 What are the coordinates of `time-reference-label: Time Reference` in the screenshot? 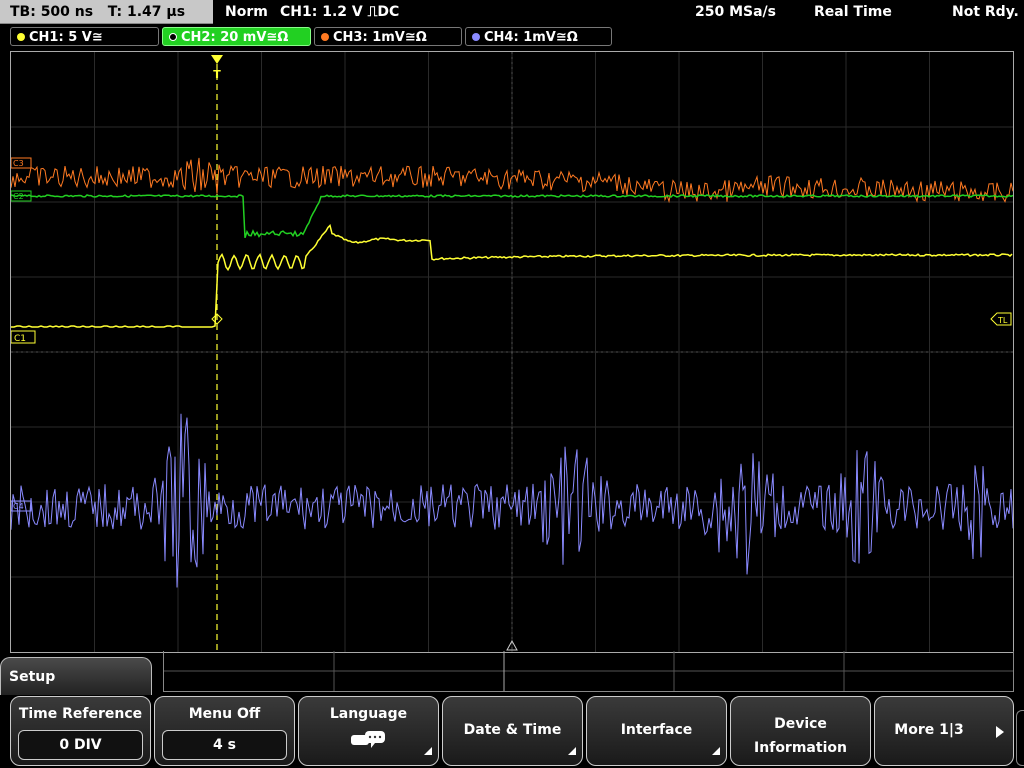 It's located at (80, 714).